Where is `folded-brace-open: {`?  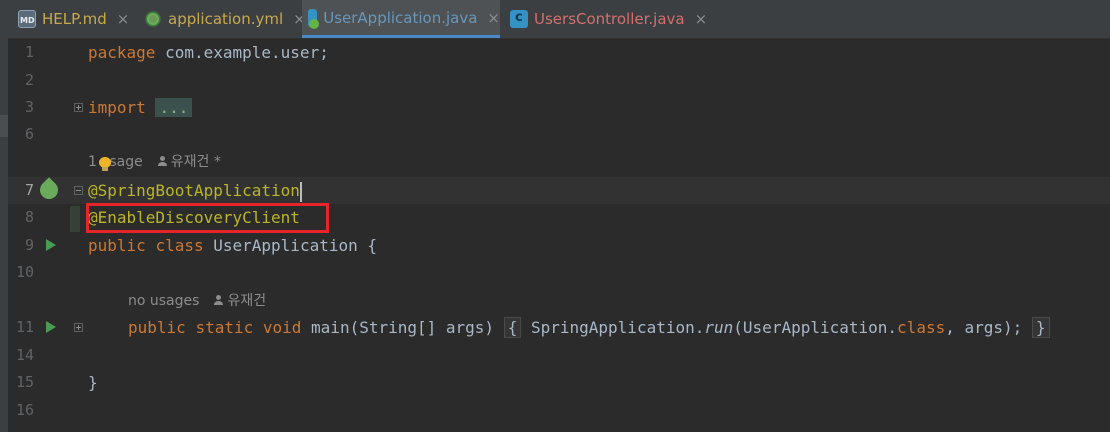 folded-brace-open: { is located at coordinates (512, 327).